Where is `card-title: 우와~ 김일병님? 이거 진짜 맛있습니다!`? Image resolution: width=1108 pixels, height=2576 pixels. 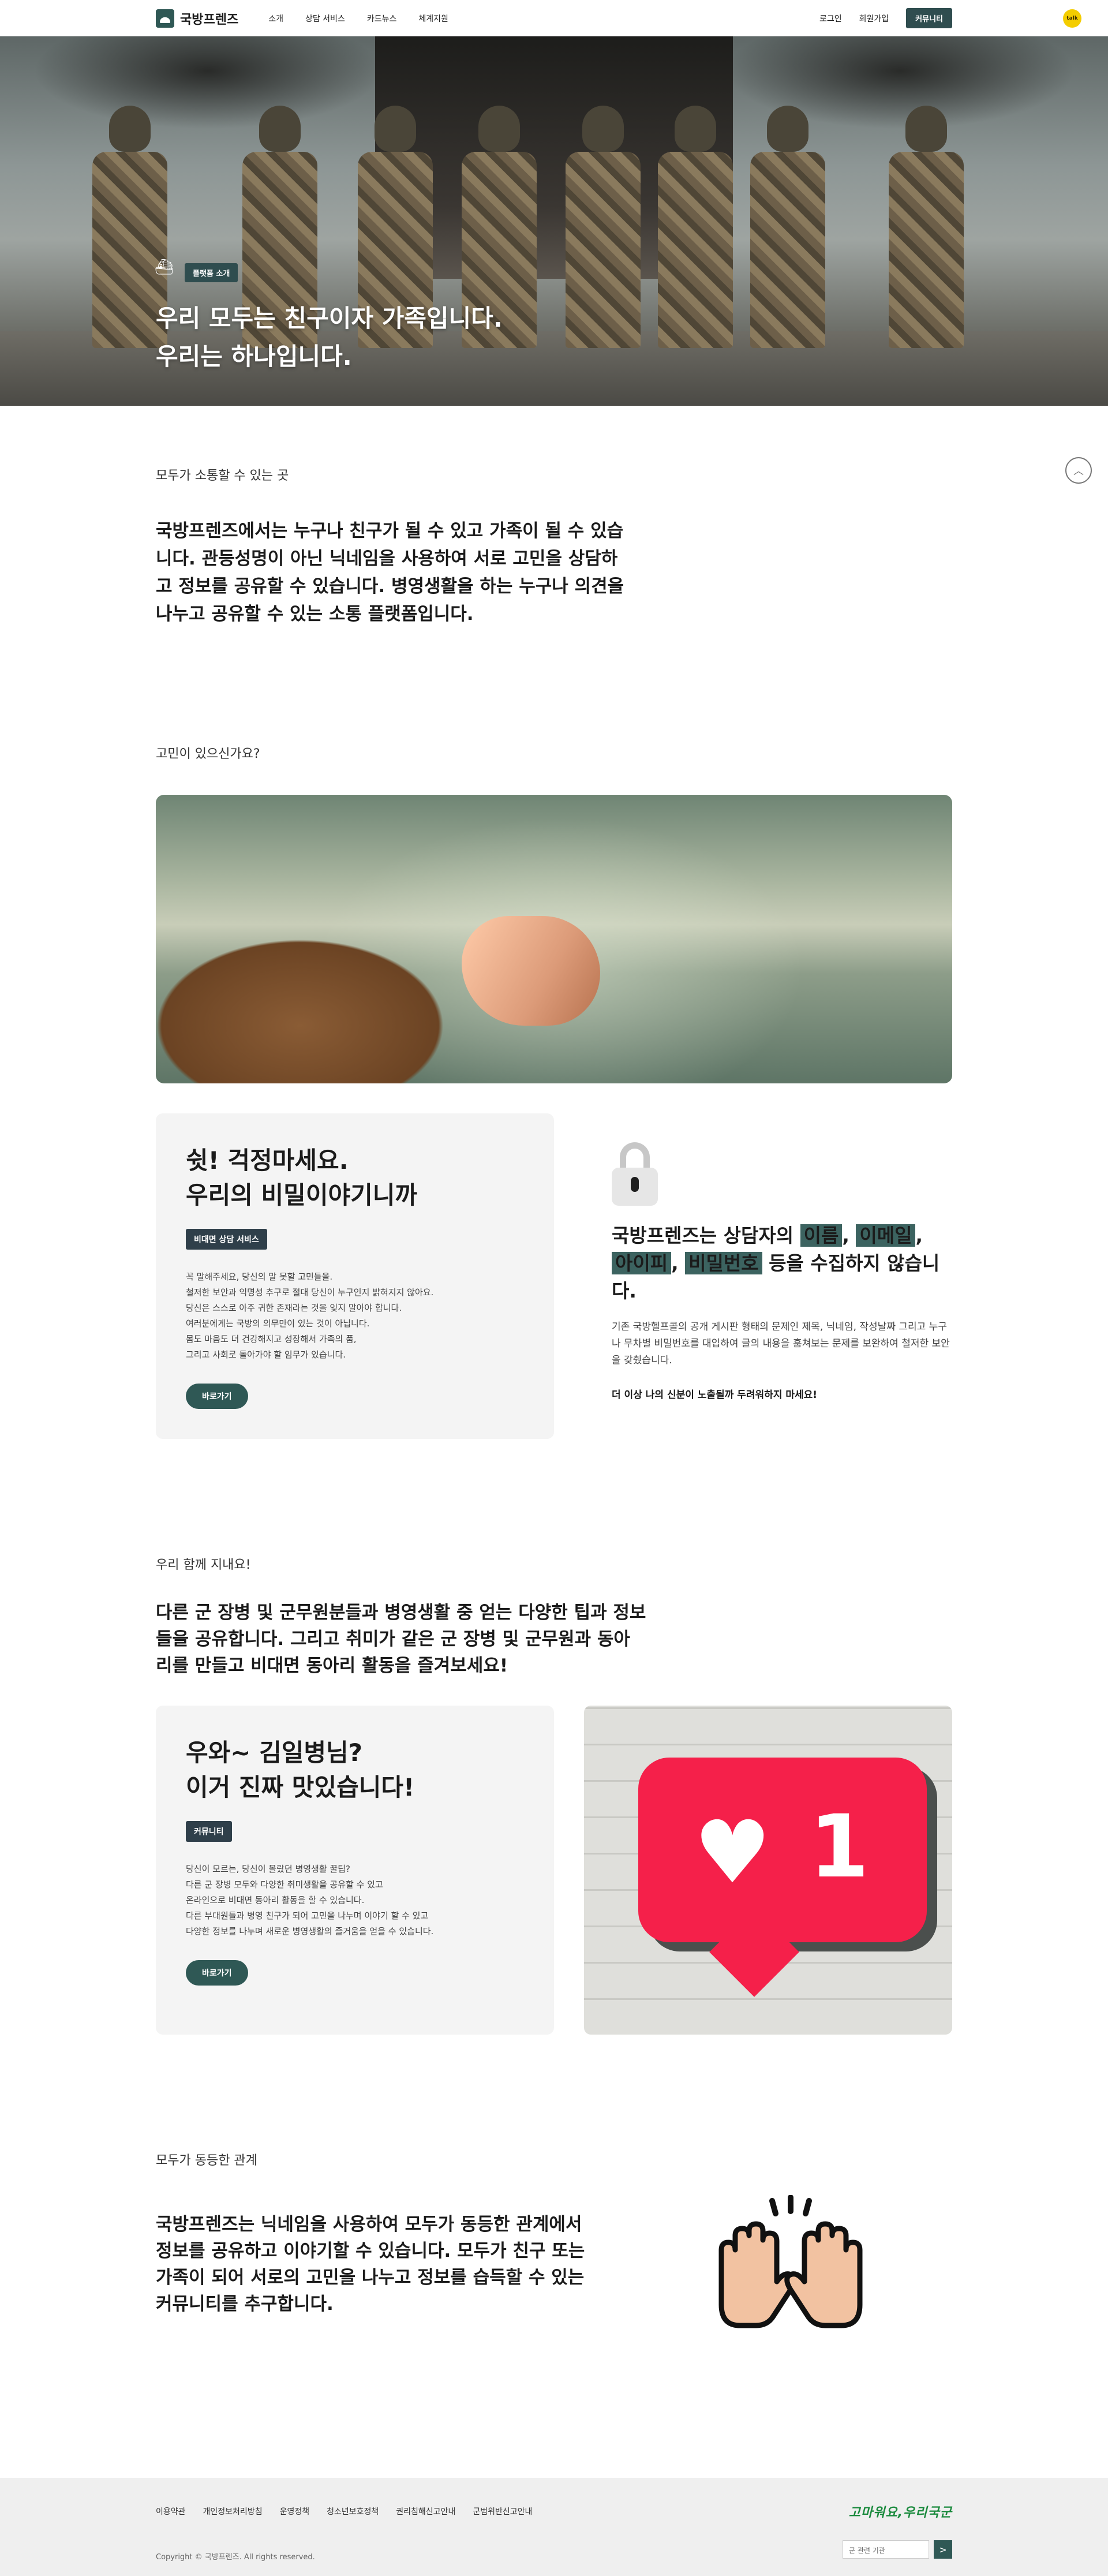 card-title: 우와~ 김일병님? 이거 진짜 맛있습니다! is located at coordinates (355, 1770).